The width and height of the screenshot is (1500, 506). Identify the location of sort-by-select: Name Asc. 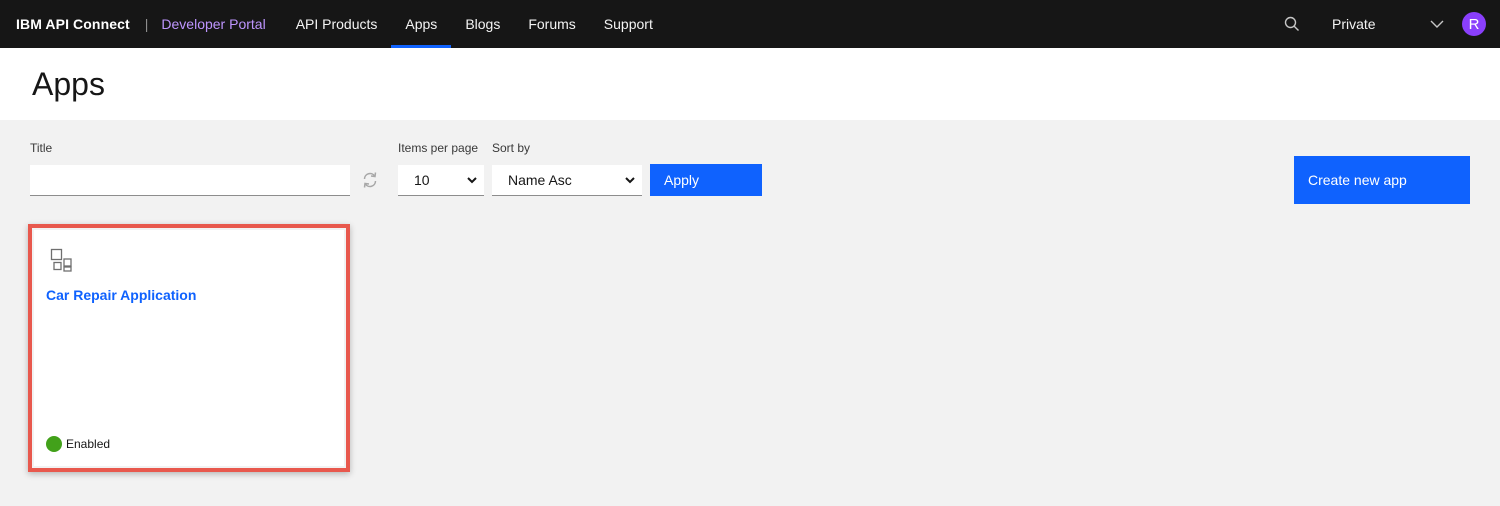
(567, 180).